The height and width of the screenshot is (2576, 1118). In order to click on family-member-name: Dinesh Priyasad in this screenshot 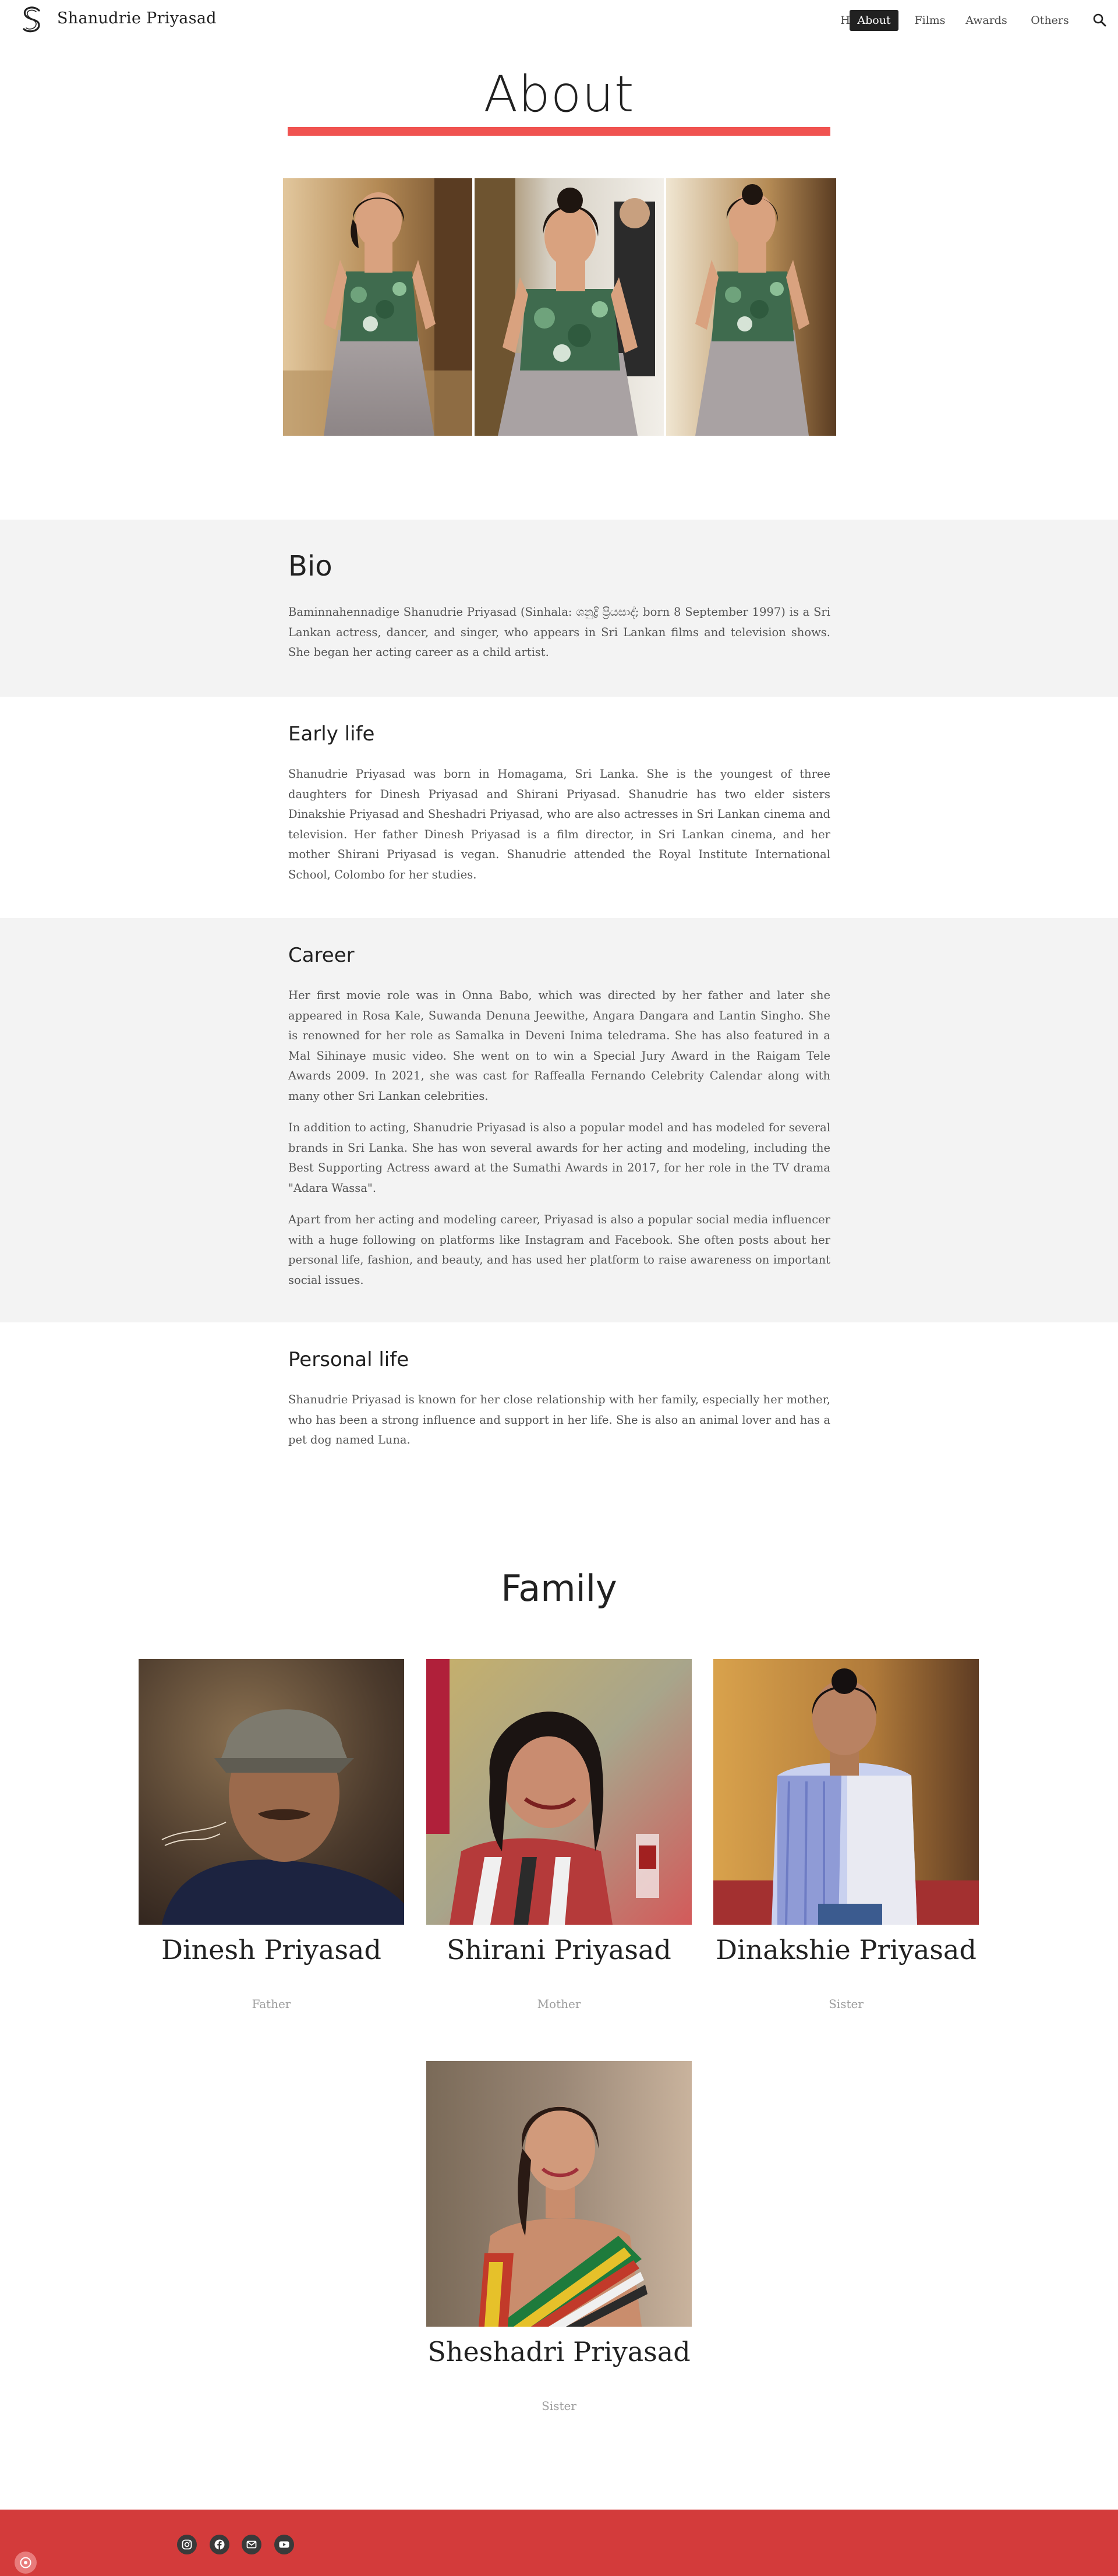, I will do `click(271, 1950)`.